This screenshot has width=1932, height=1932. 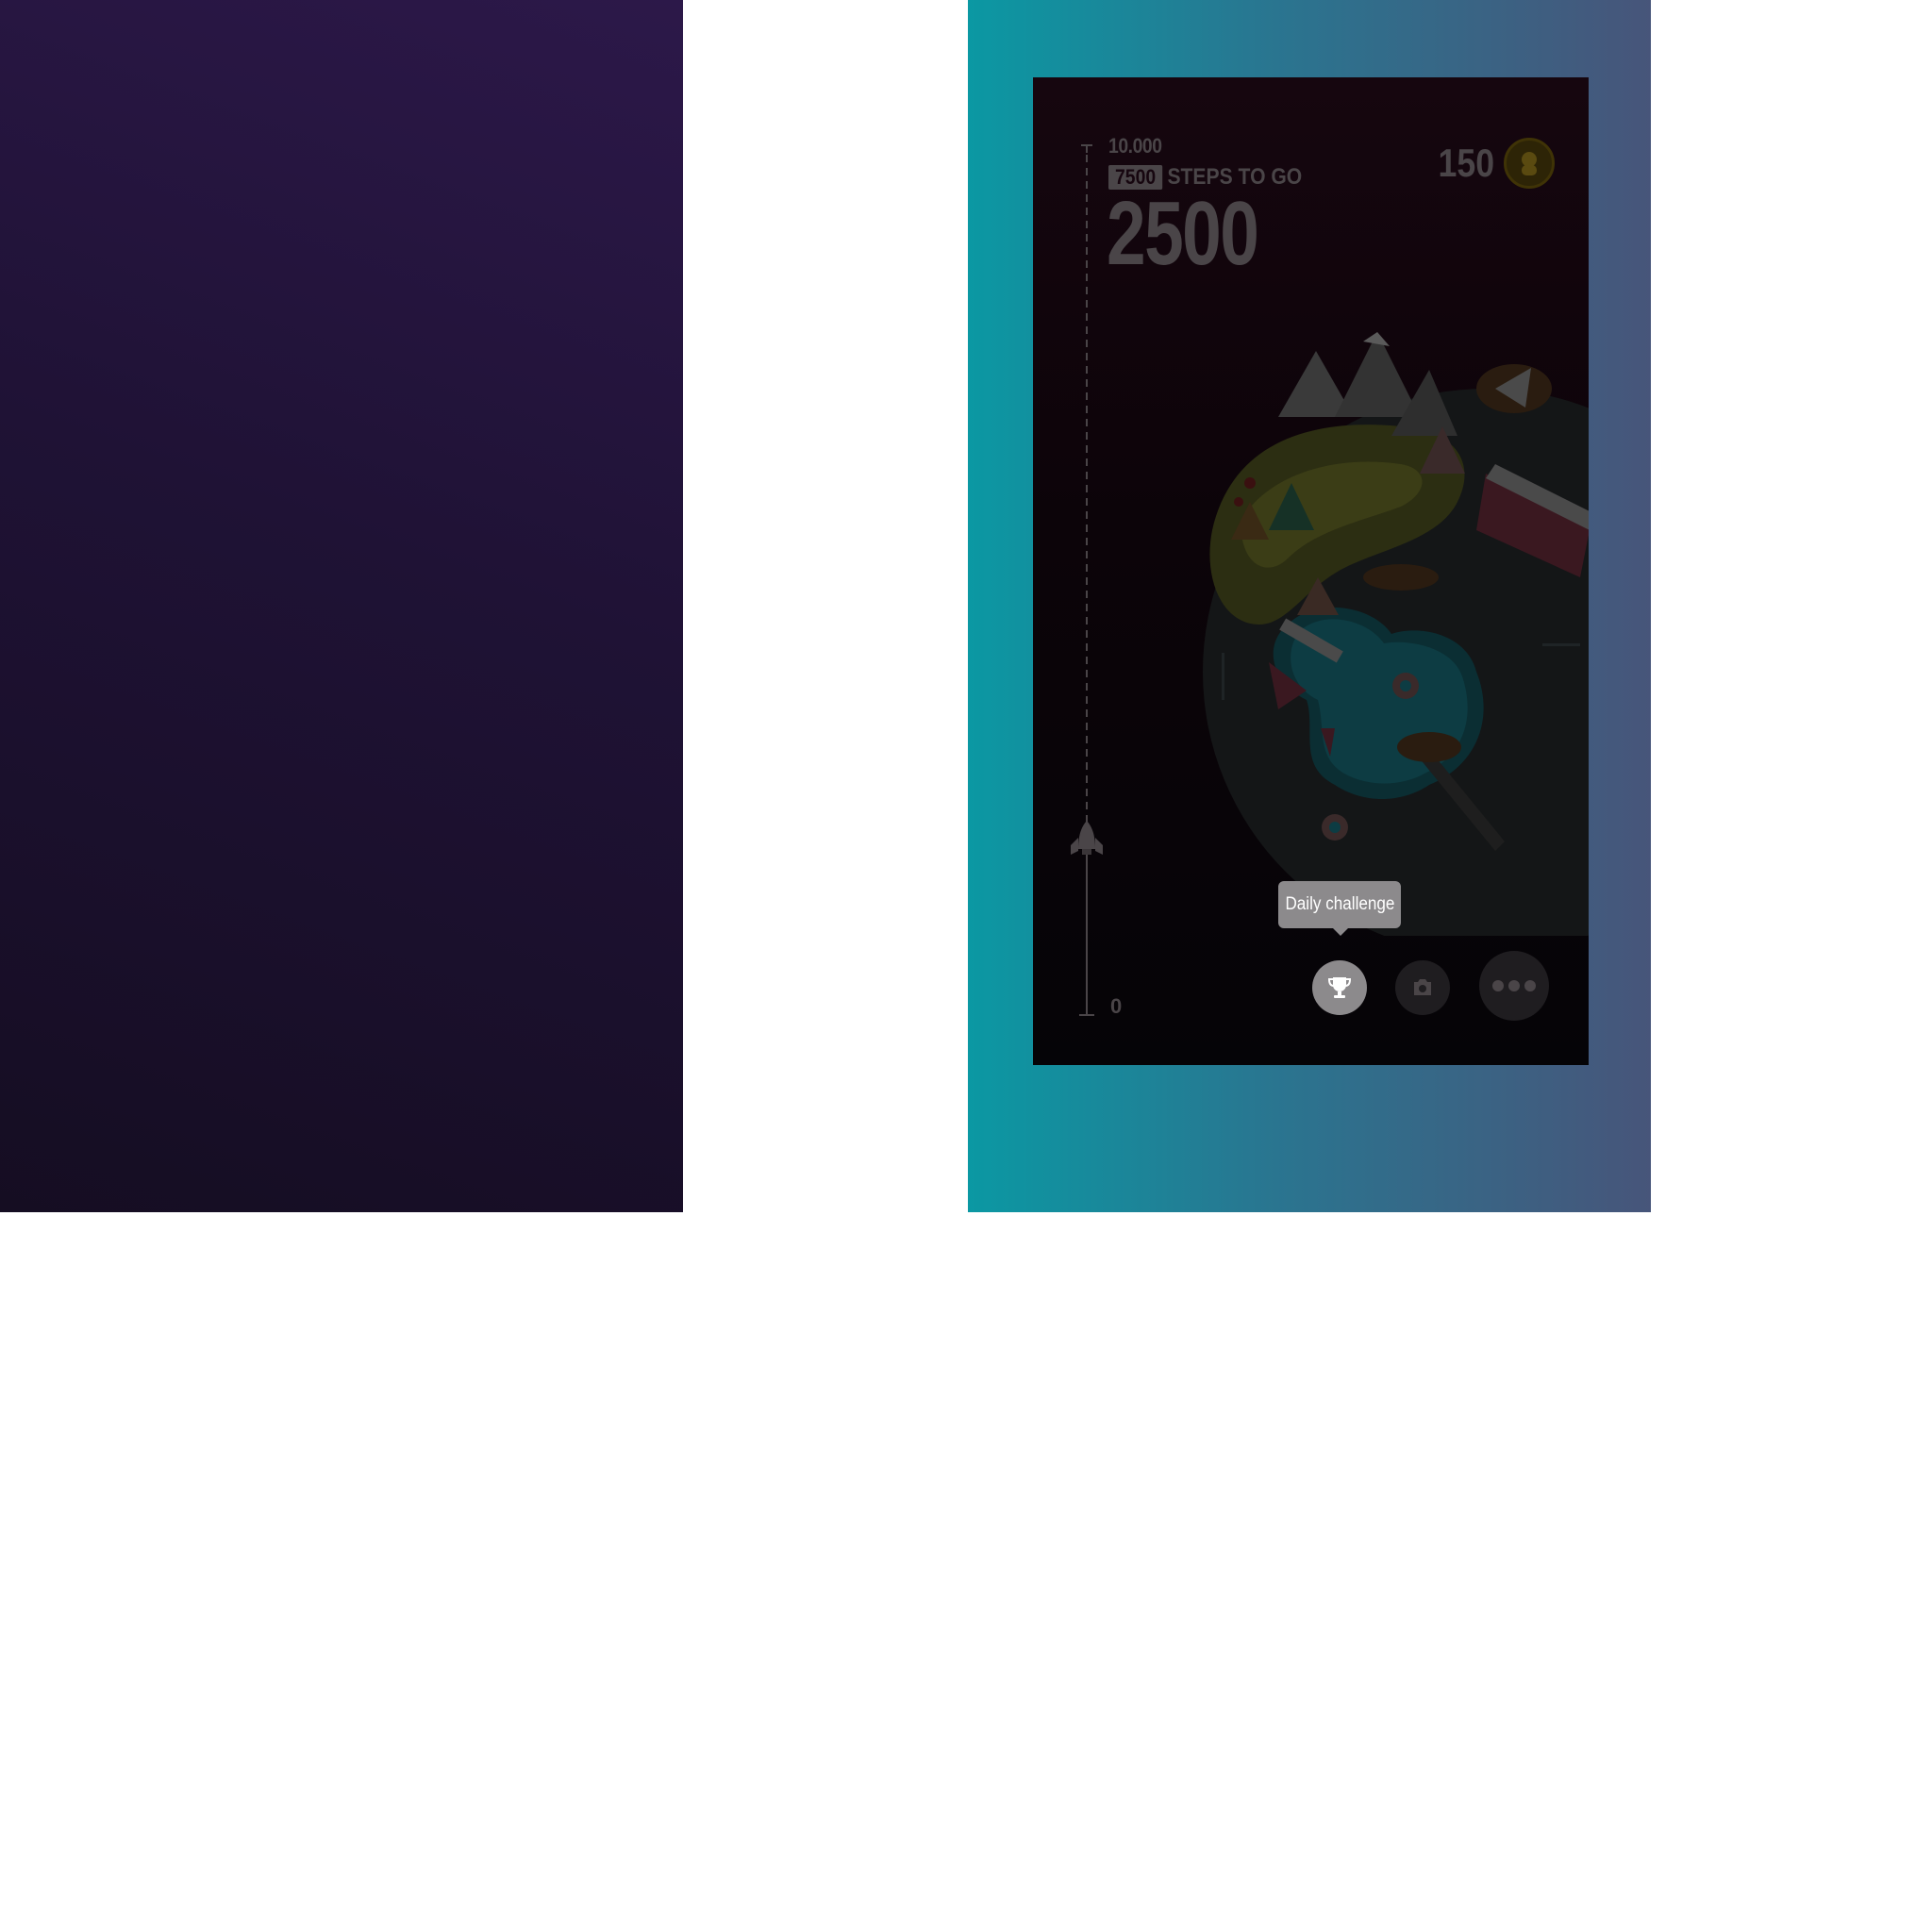 I want to click on coins-value: 150, so click(x=1466, y=163).